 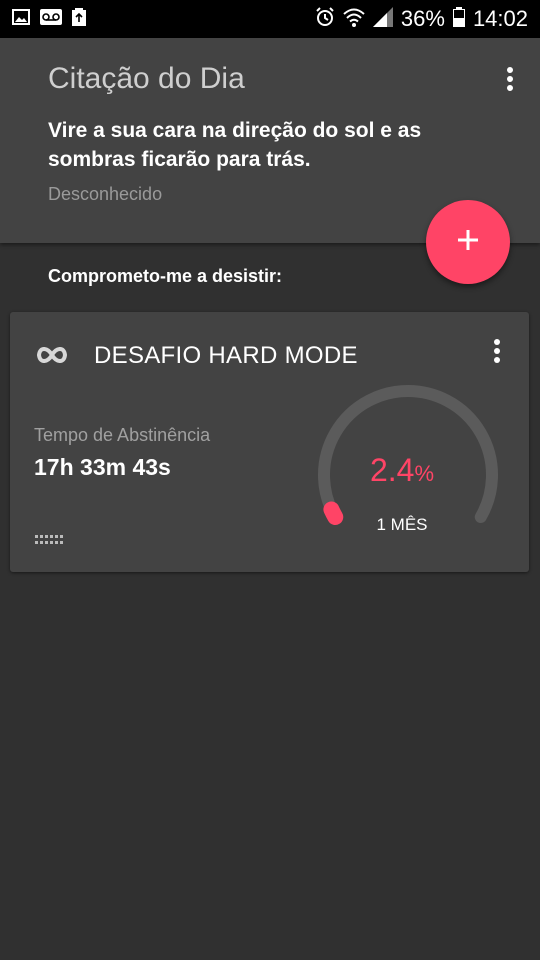 I want to click on quote-overflow-menu-icon, so click(x=510, y=80).